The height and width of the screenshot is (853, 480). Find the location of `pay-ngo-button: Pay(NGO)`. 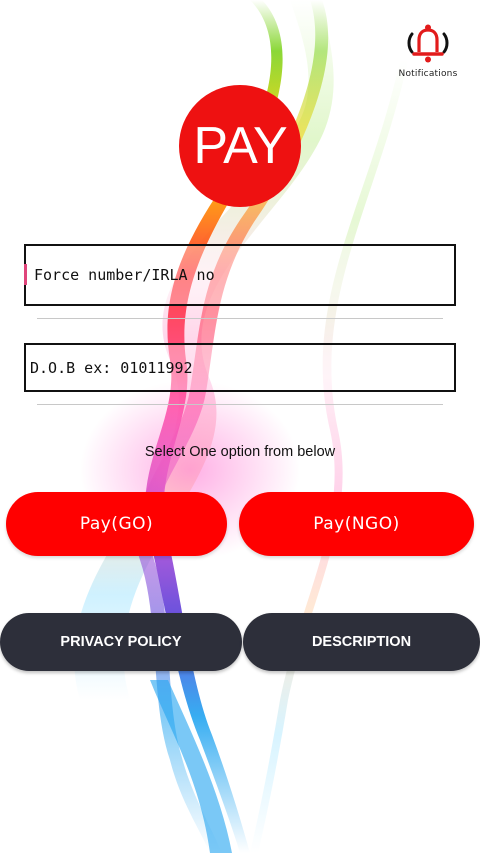

pay-ngo-button: Pay(NGO) is located at coordinates (356, 524).